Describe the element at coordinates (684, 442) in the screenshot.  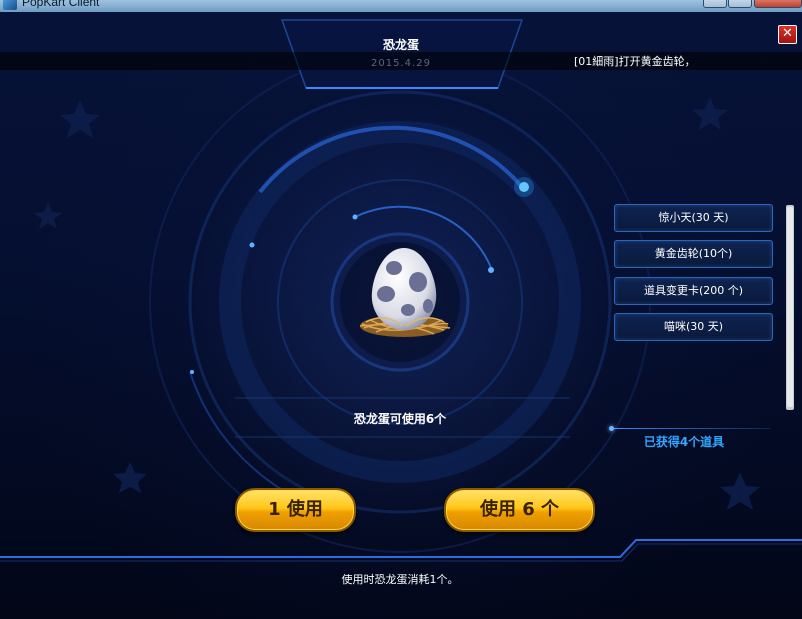
I see `obtained-count: 已获得4个道具` at that location.